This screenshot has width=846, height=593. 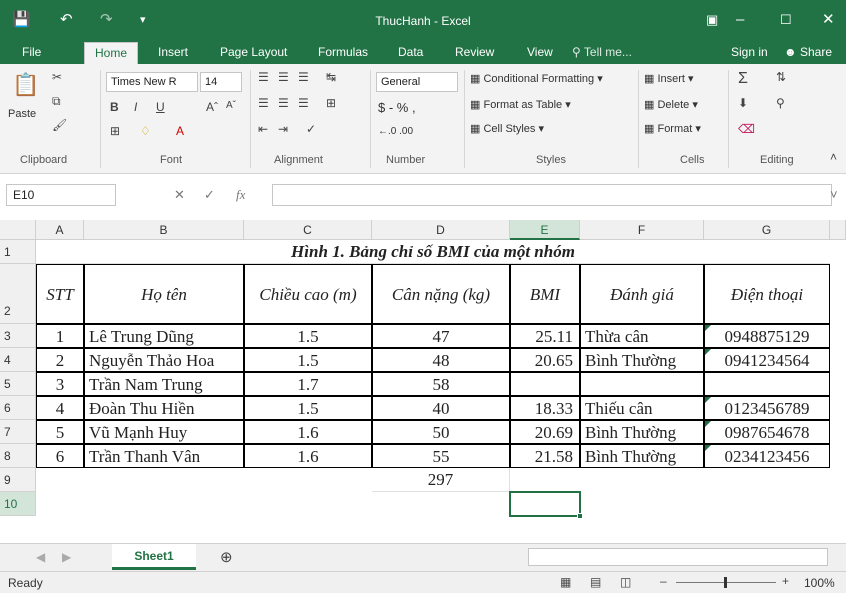 I want to click on conditional-formatting-button: ▦ Conditional Formatting ▾, so click(x=536, y=78).